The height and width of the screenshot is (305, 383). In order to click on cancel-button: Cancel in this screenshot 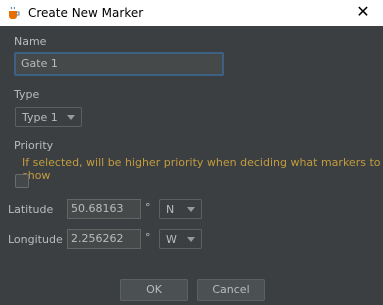, I will do `click(231, 290)`.